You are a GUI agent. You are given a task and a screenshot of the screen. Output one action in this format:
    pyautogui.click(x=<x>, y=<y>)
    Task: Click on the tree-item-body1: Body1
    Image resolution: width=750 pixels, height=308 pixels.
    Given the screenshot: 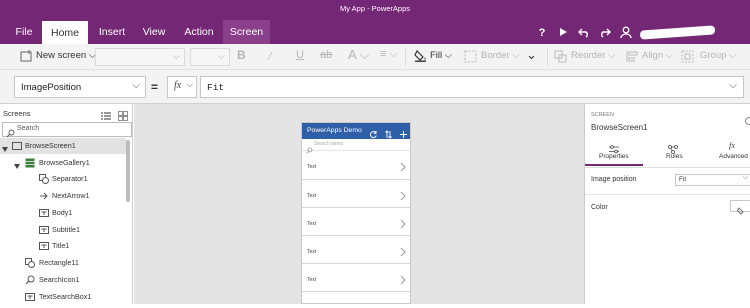 What is the action you would take?
    pyautogui.click(x=63, y=213)
    